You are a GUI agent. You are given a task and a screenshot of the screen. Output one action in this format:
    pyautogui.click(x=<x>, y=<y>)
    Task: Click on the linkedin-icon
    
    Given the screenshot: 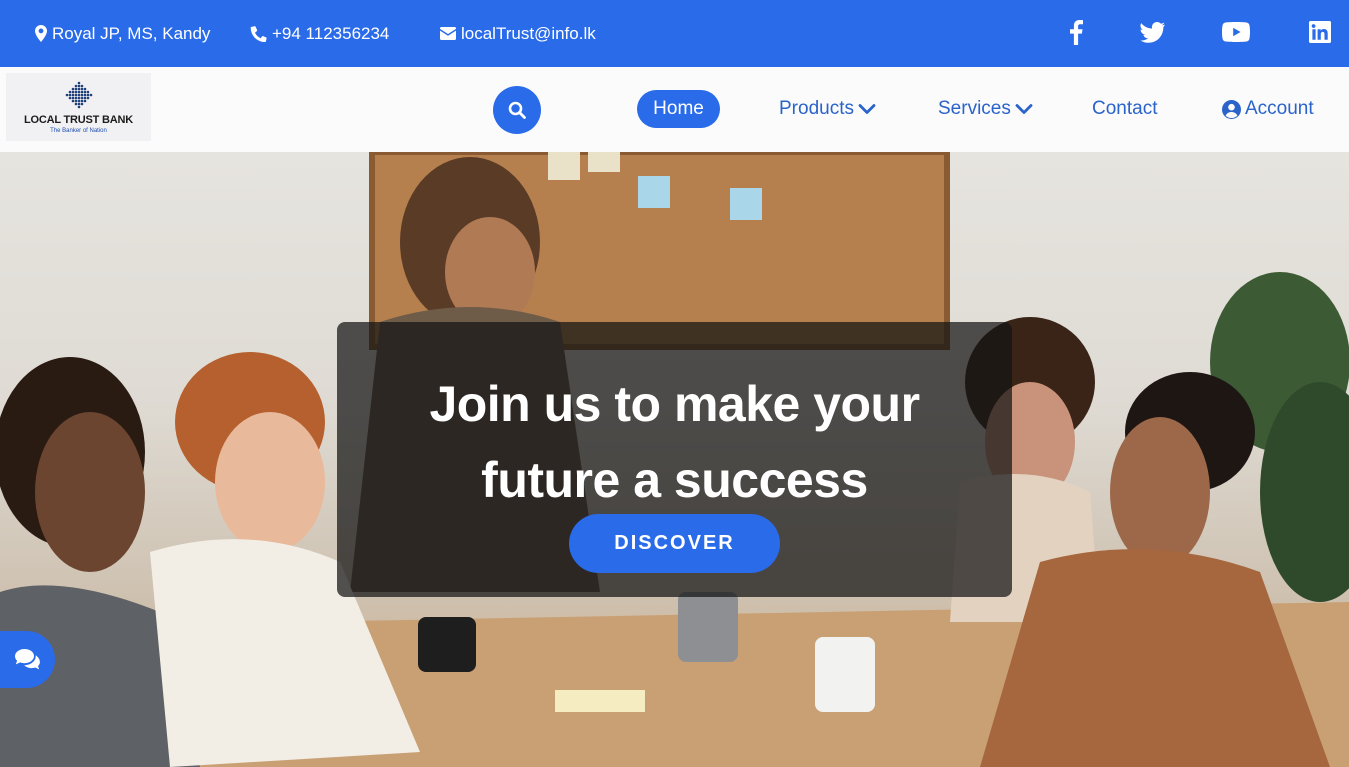 What is the action you would take?
    pyautogui.click(x=1320, y=32)
    